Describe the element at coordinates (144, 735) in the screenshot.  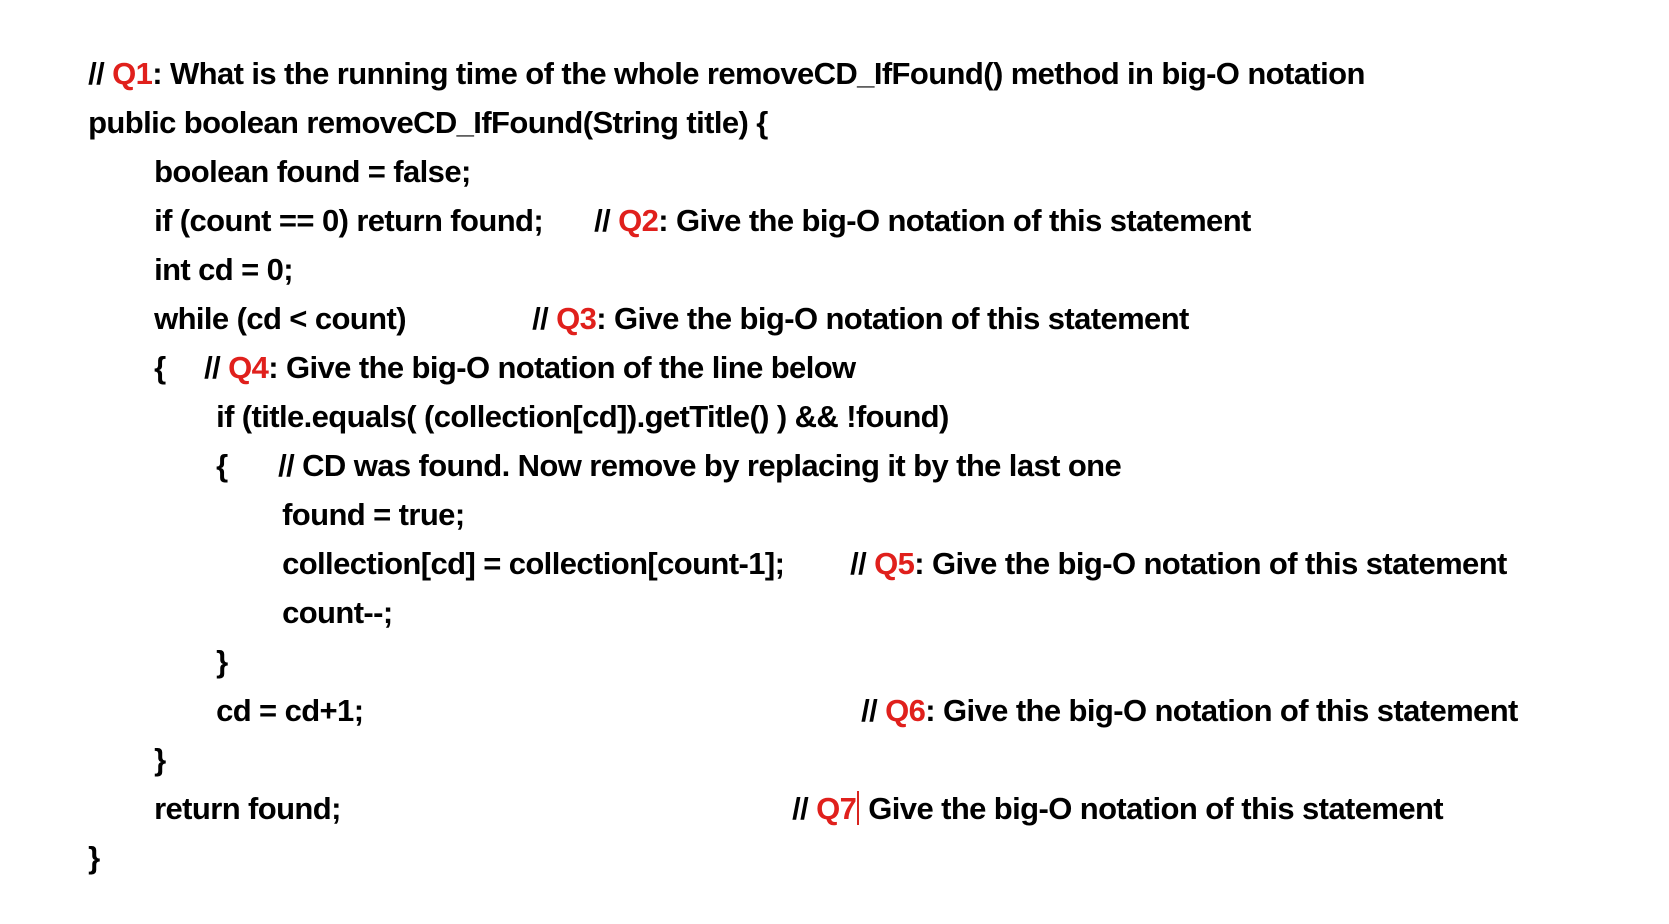
I see `code-line-15: }` at that location.